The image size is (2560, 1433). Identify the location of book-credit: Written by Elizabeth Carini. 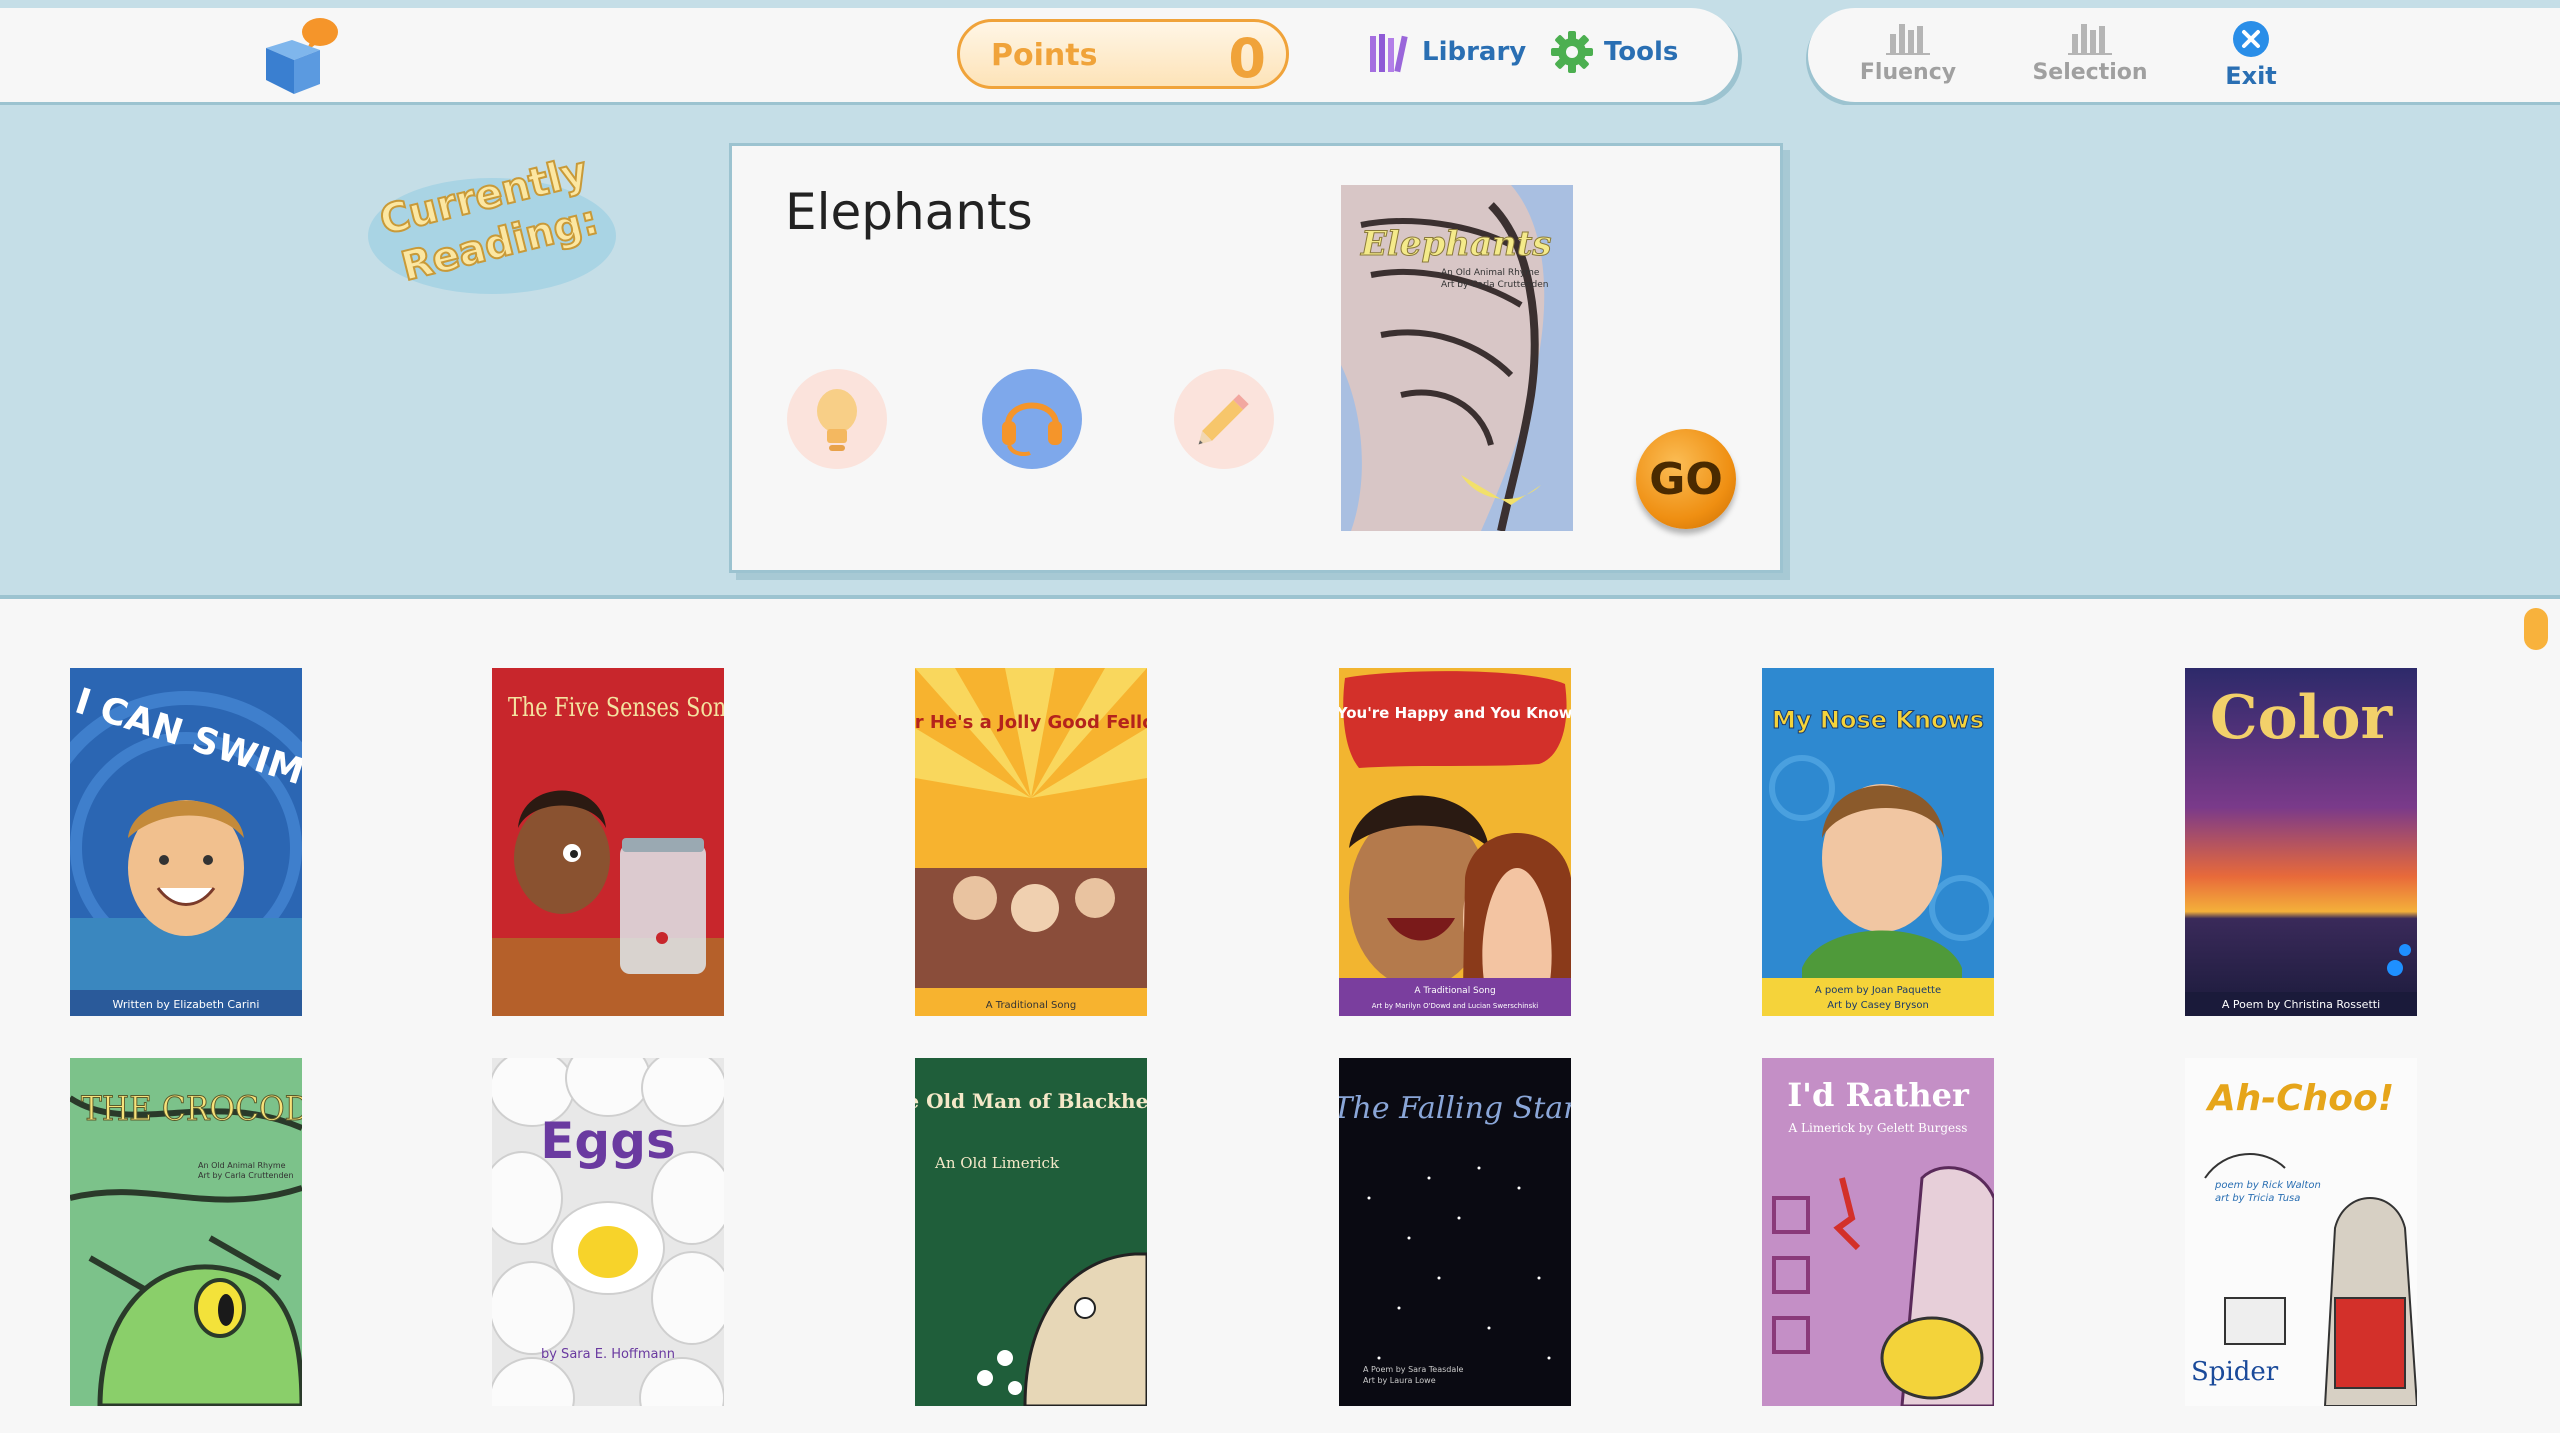
(186, 1004).